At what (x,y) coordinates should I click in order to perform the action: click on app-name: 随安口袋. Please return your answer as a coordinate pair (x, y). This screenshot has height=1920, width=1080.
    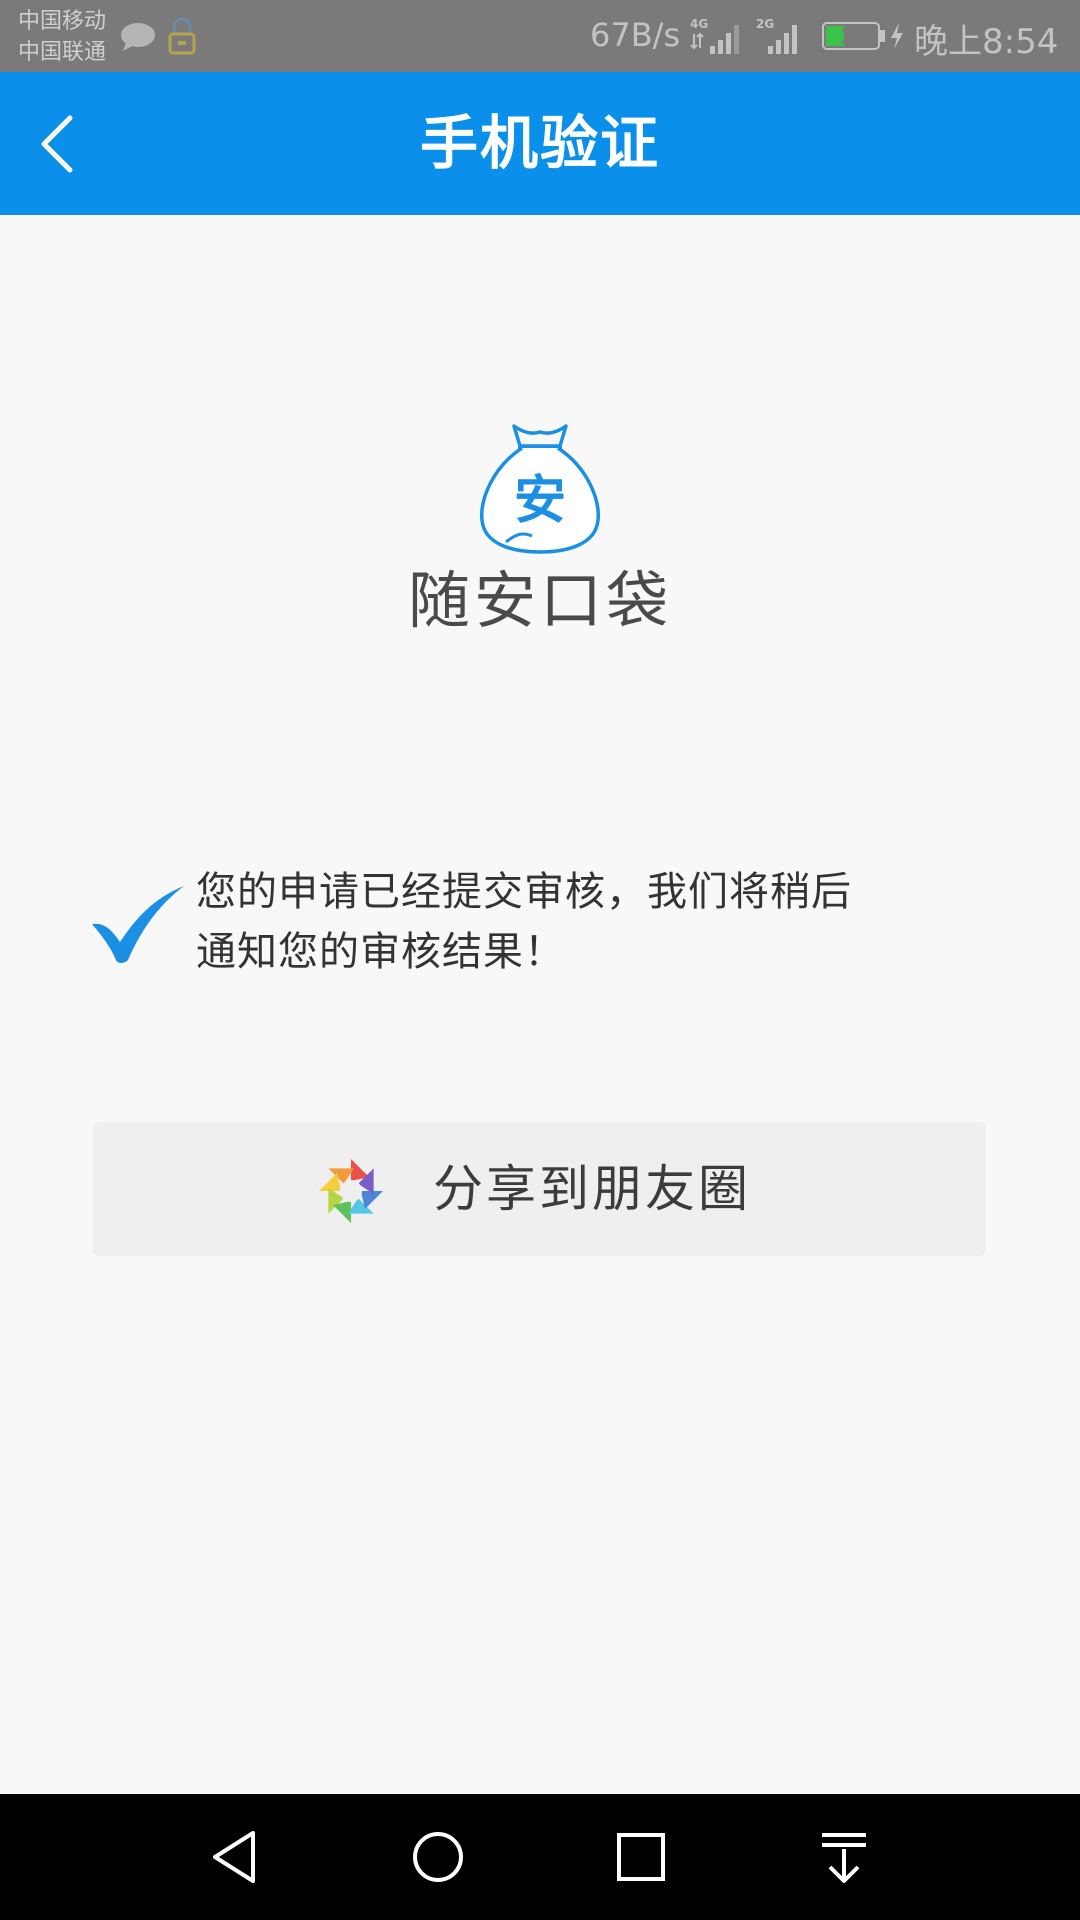
    Looking at the image, I should click on (539, 600).